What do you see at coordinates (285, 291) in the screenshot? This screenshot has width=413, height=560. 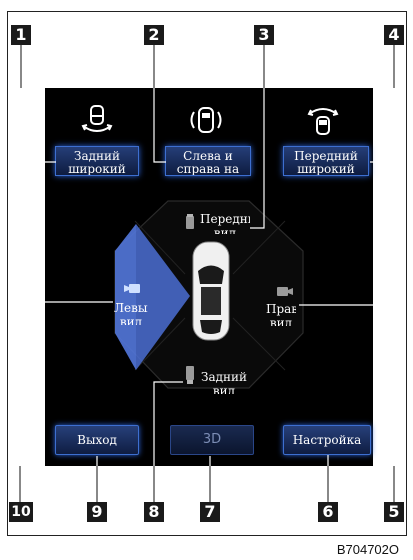 I see `right-camera-icon` at bounding box center [285, 291].